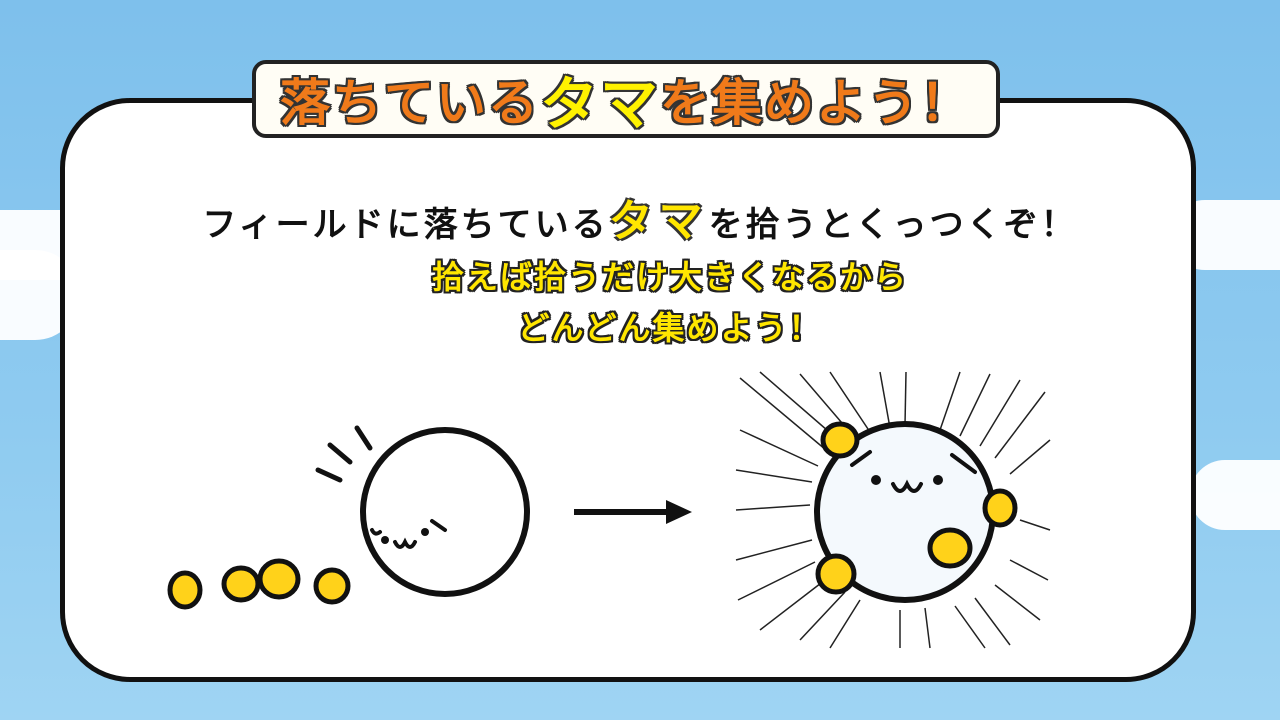  I want to click on scattered-balls, so click(259, 584).